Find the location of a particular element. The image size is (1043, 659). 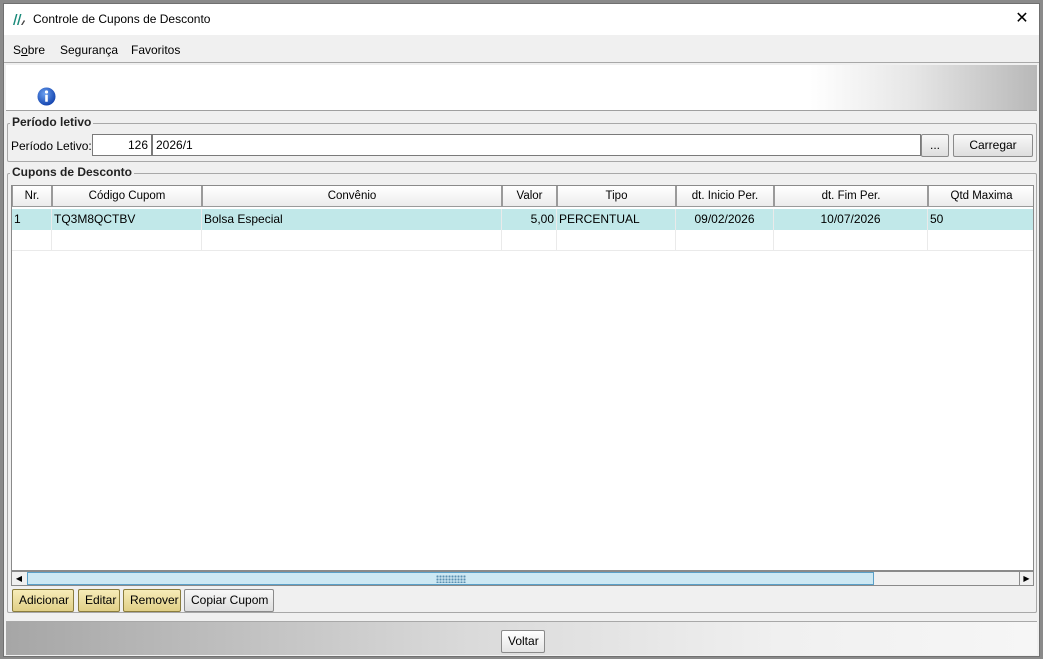

info-icon is located at coordinates (46, 96).